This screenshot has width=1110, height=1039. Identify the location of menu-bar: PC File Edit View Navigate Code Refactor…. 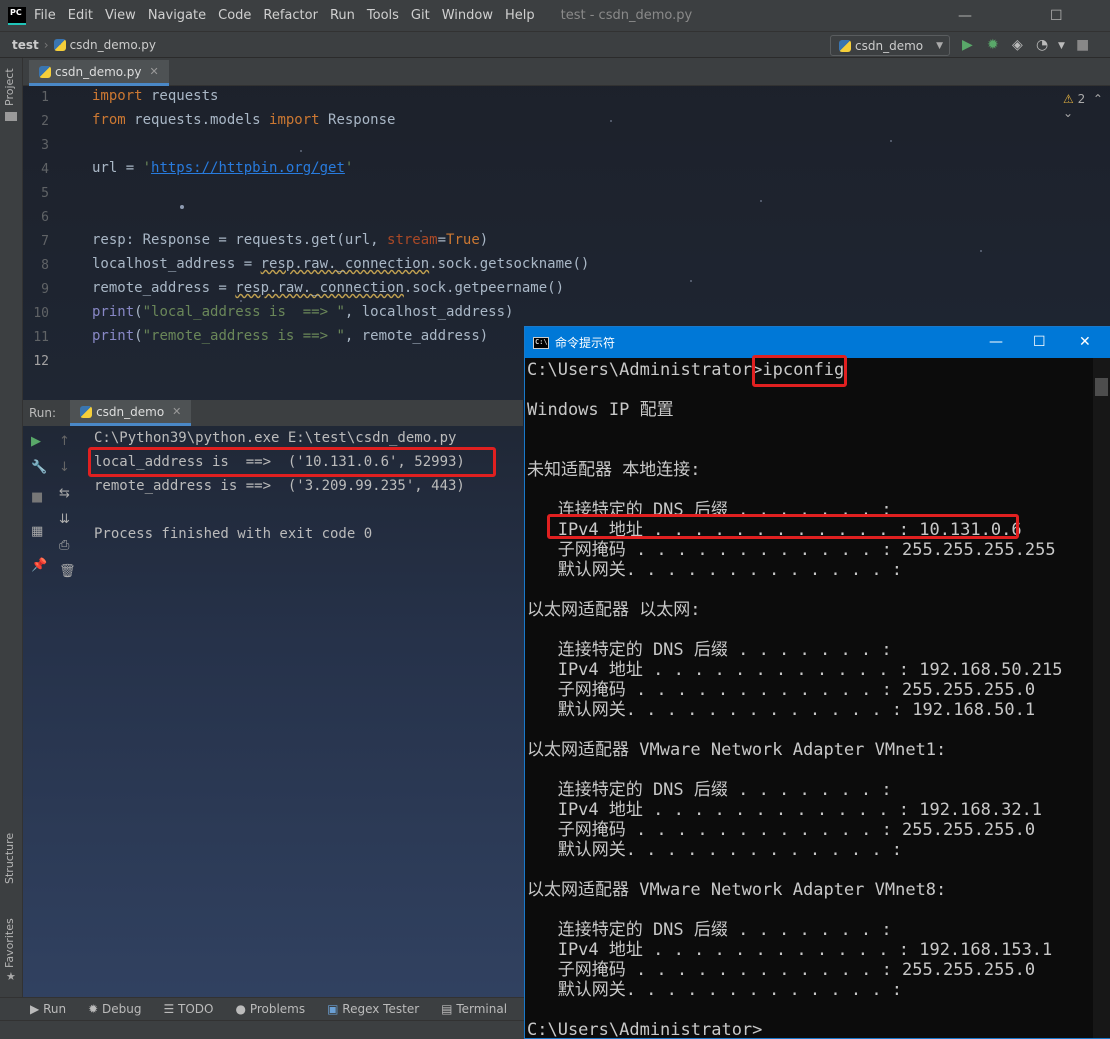
(555, 15).